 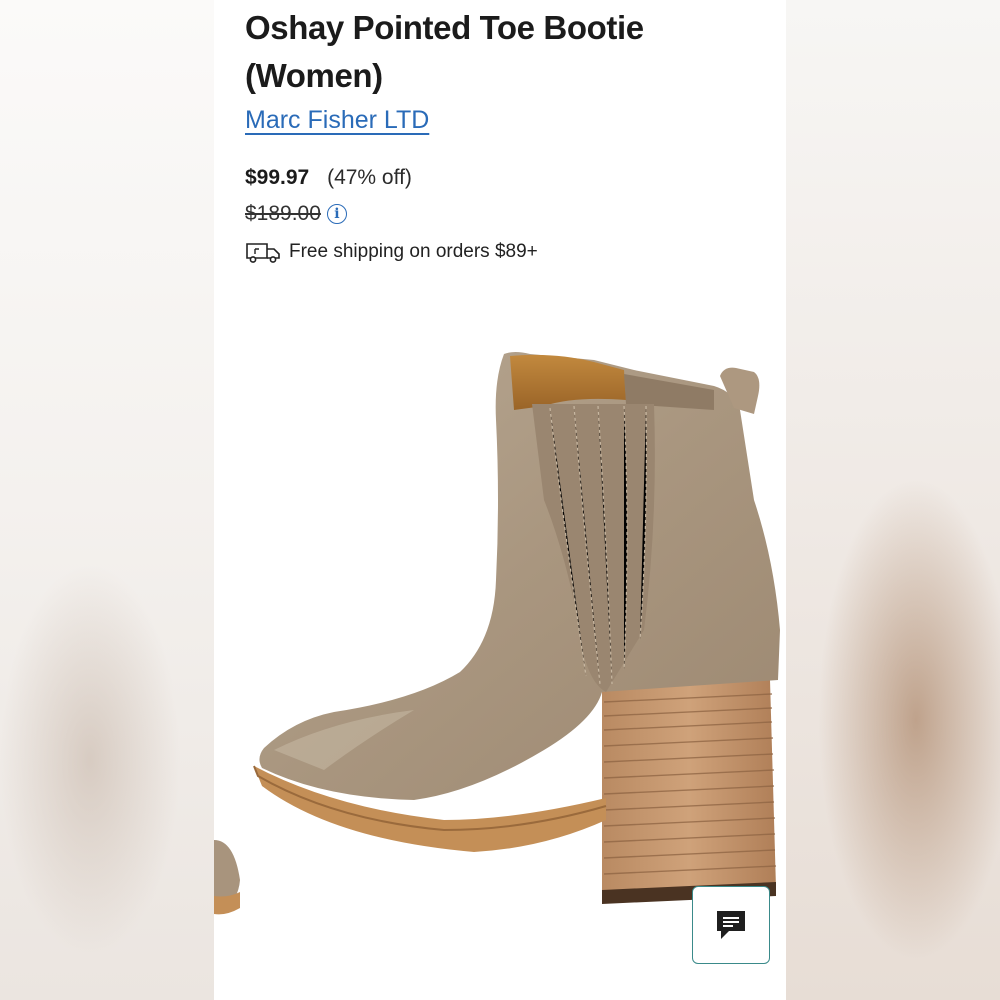 I want to click on price-row: $99.97 (47% off), so click(x=328, y=178).